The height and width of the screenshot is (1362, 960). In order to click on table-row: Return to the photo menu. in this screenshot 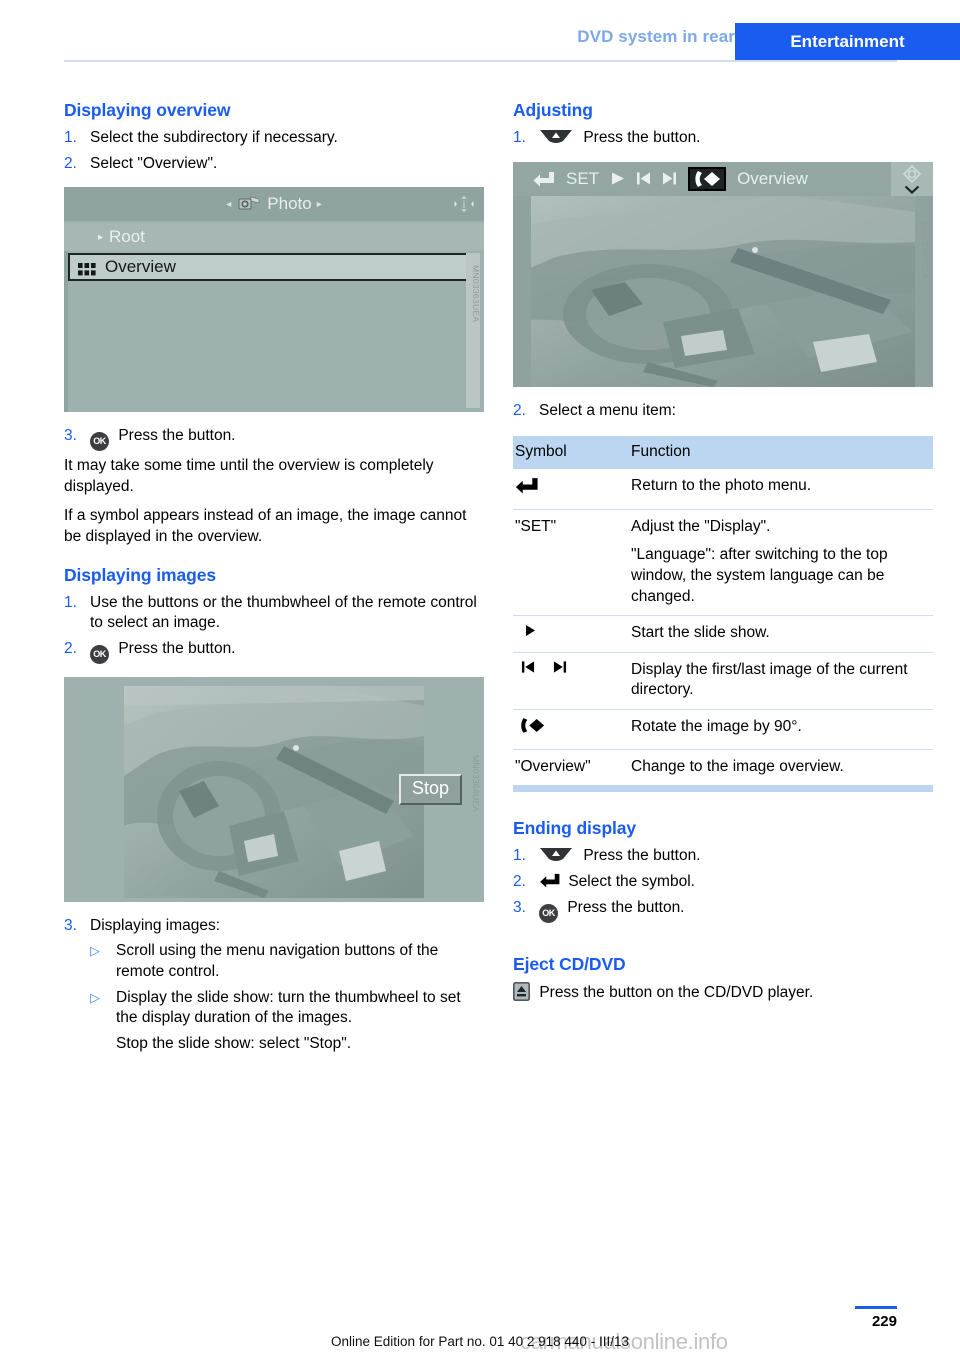, I will do `click(723, 489)`.